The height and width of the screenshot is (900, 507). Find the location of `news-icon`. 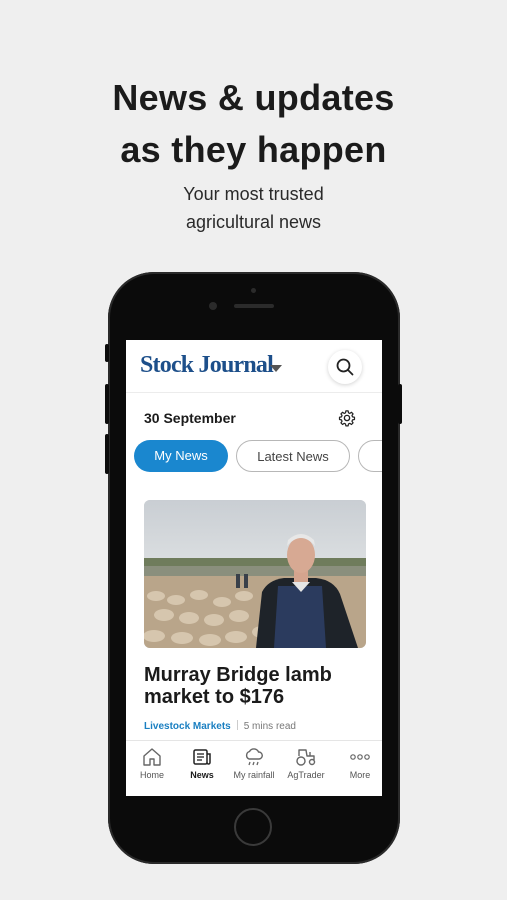

news-icon is located at coordinates (202, 757).